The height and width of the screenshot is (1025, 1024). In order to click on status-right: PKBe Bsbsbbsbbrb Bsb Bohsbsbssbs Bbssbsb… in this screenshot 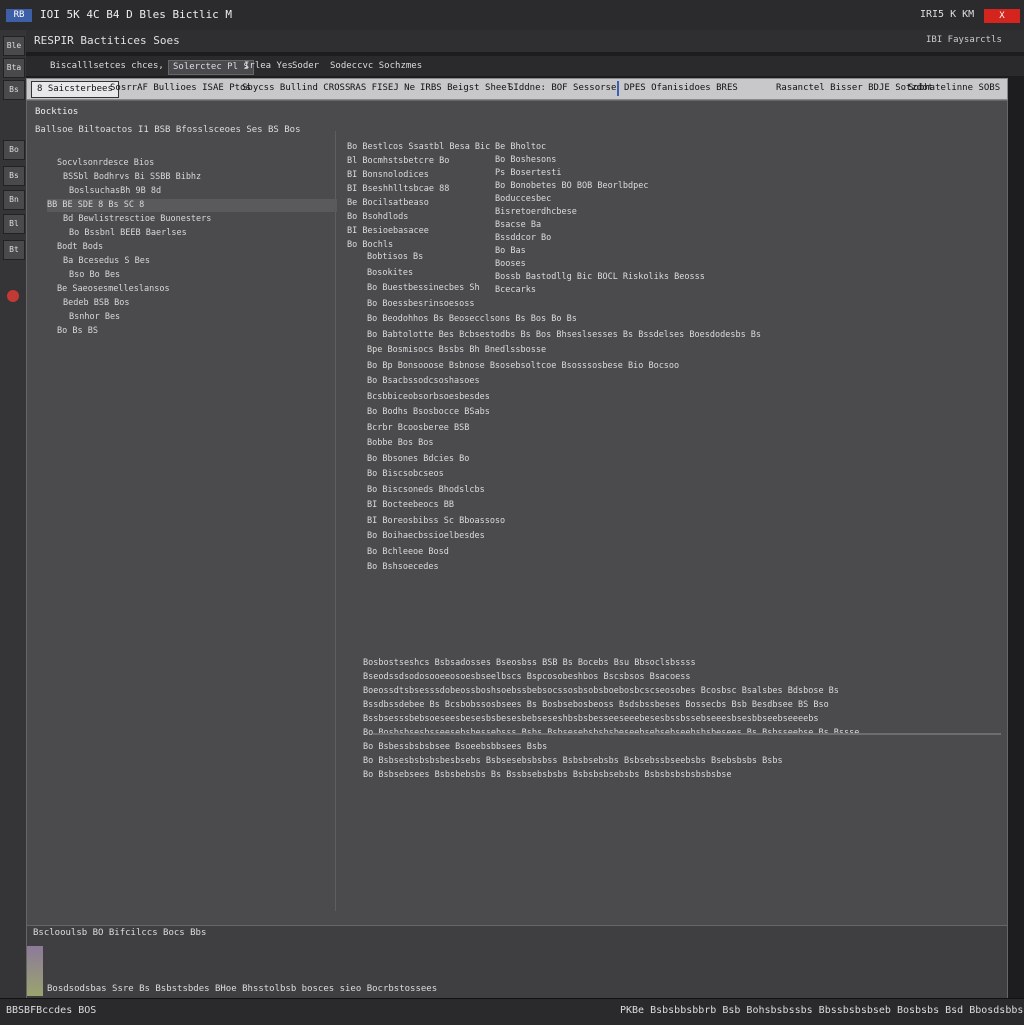, I will do `click(822, 1010)`.